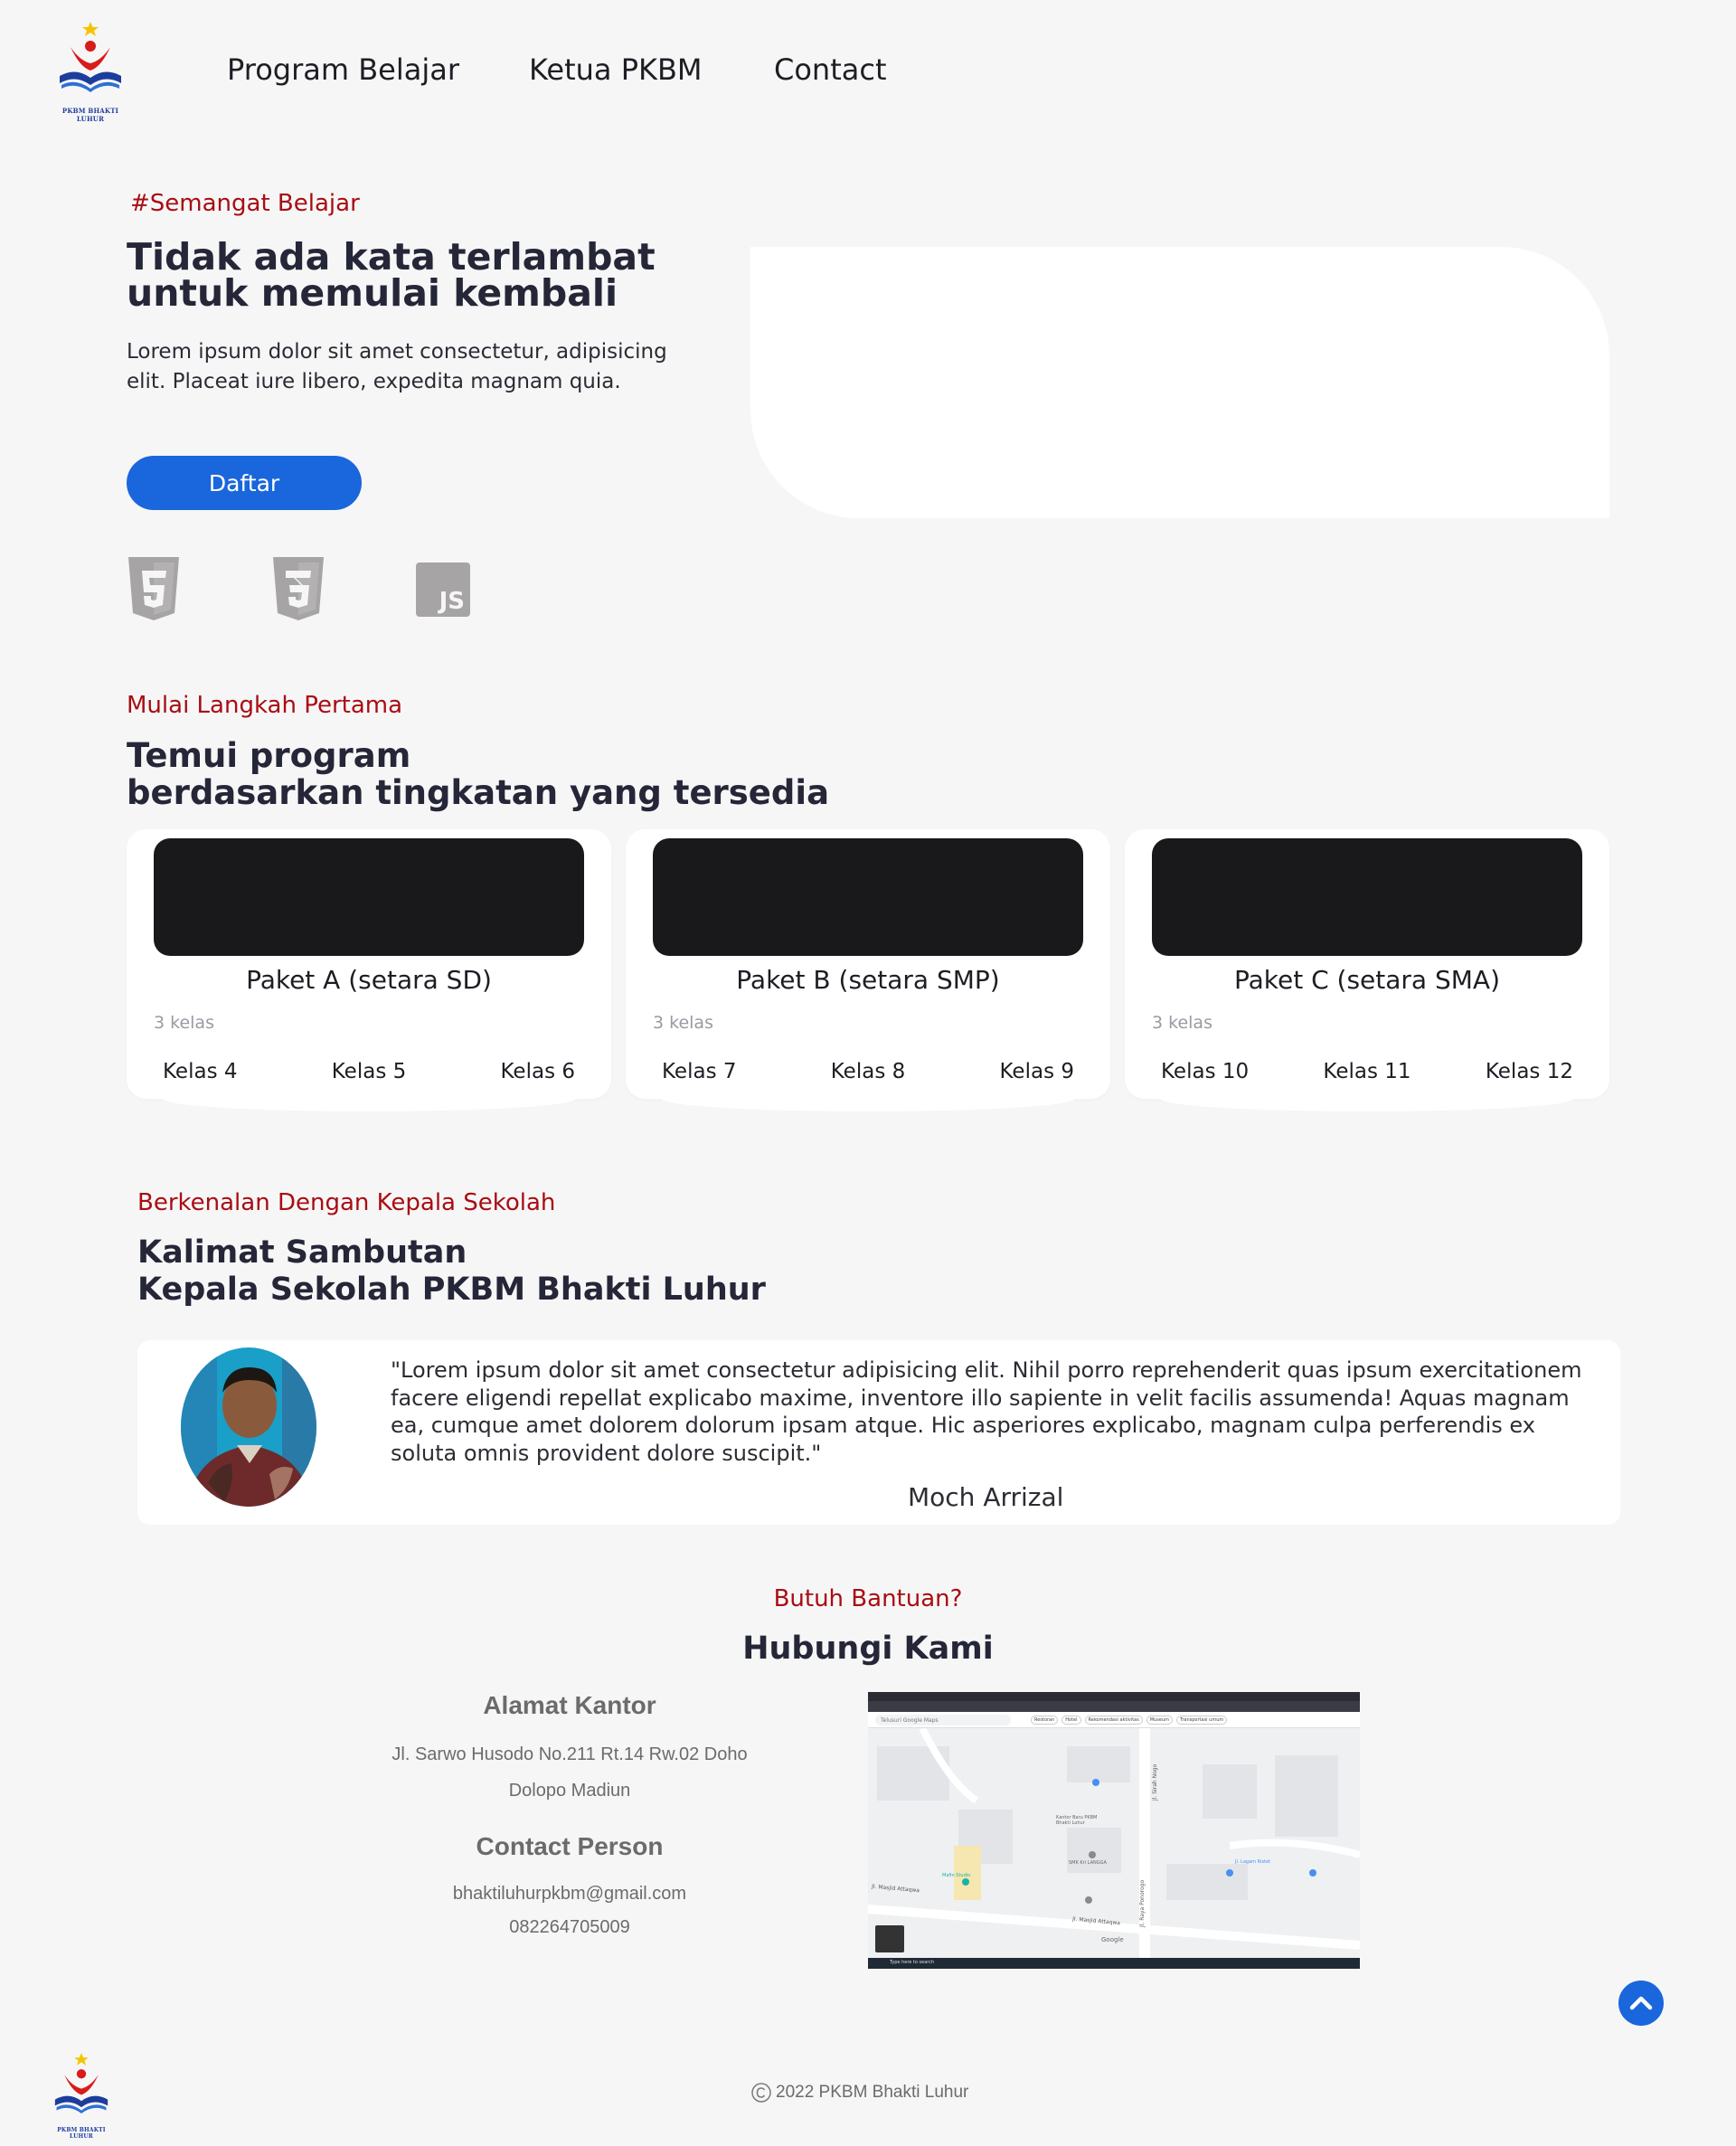 This screenshot has height=2146, width=1736. Describe the element at coordinates (570, 1928) in the screenshot. I see `contact-phone: 082264705009` at that location.